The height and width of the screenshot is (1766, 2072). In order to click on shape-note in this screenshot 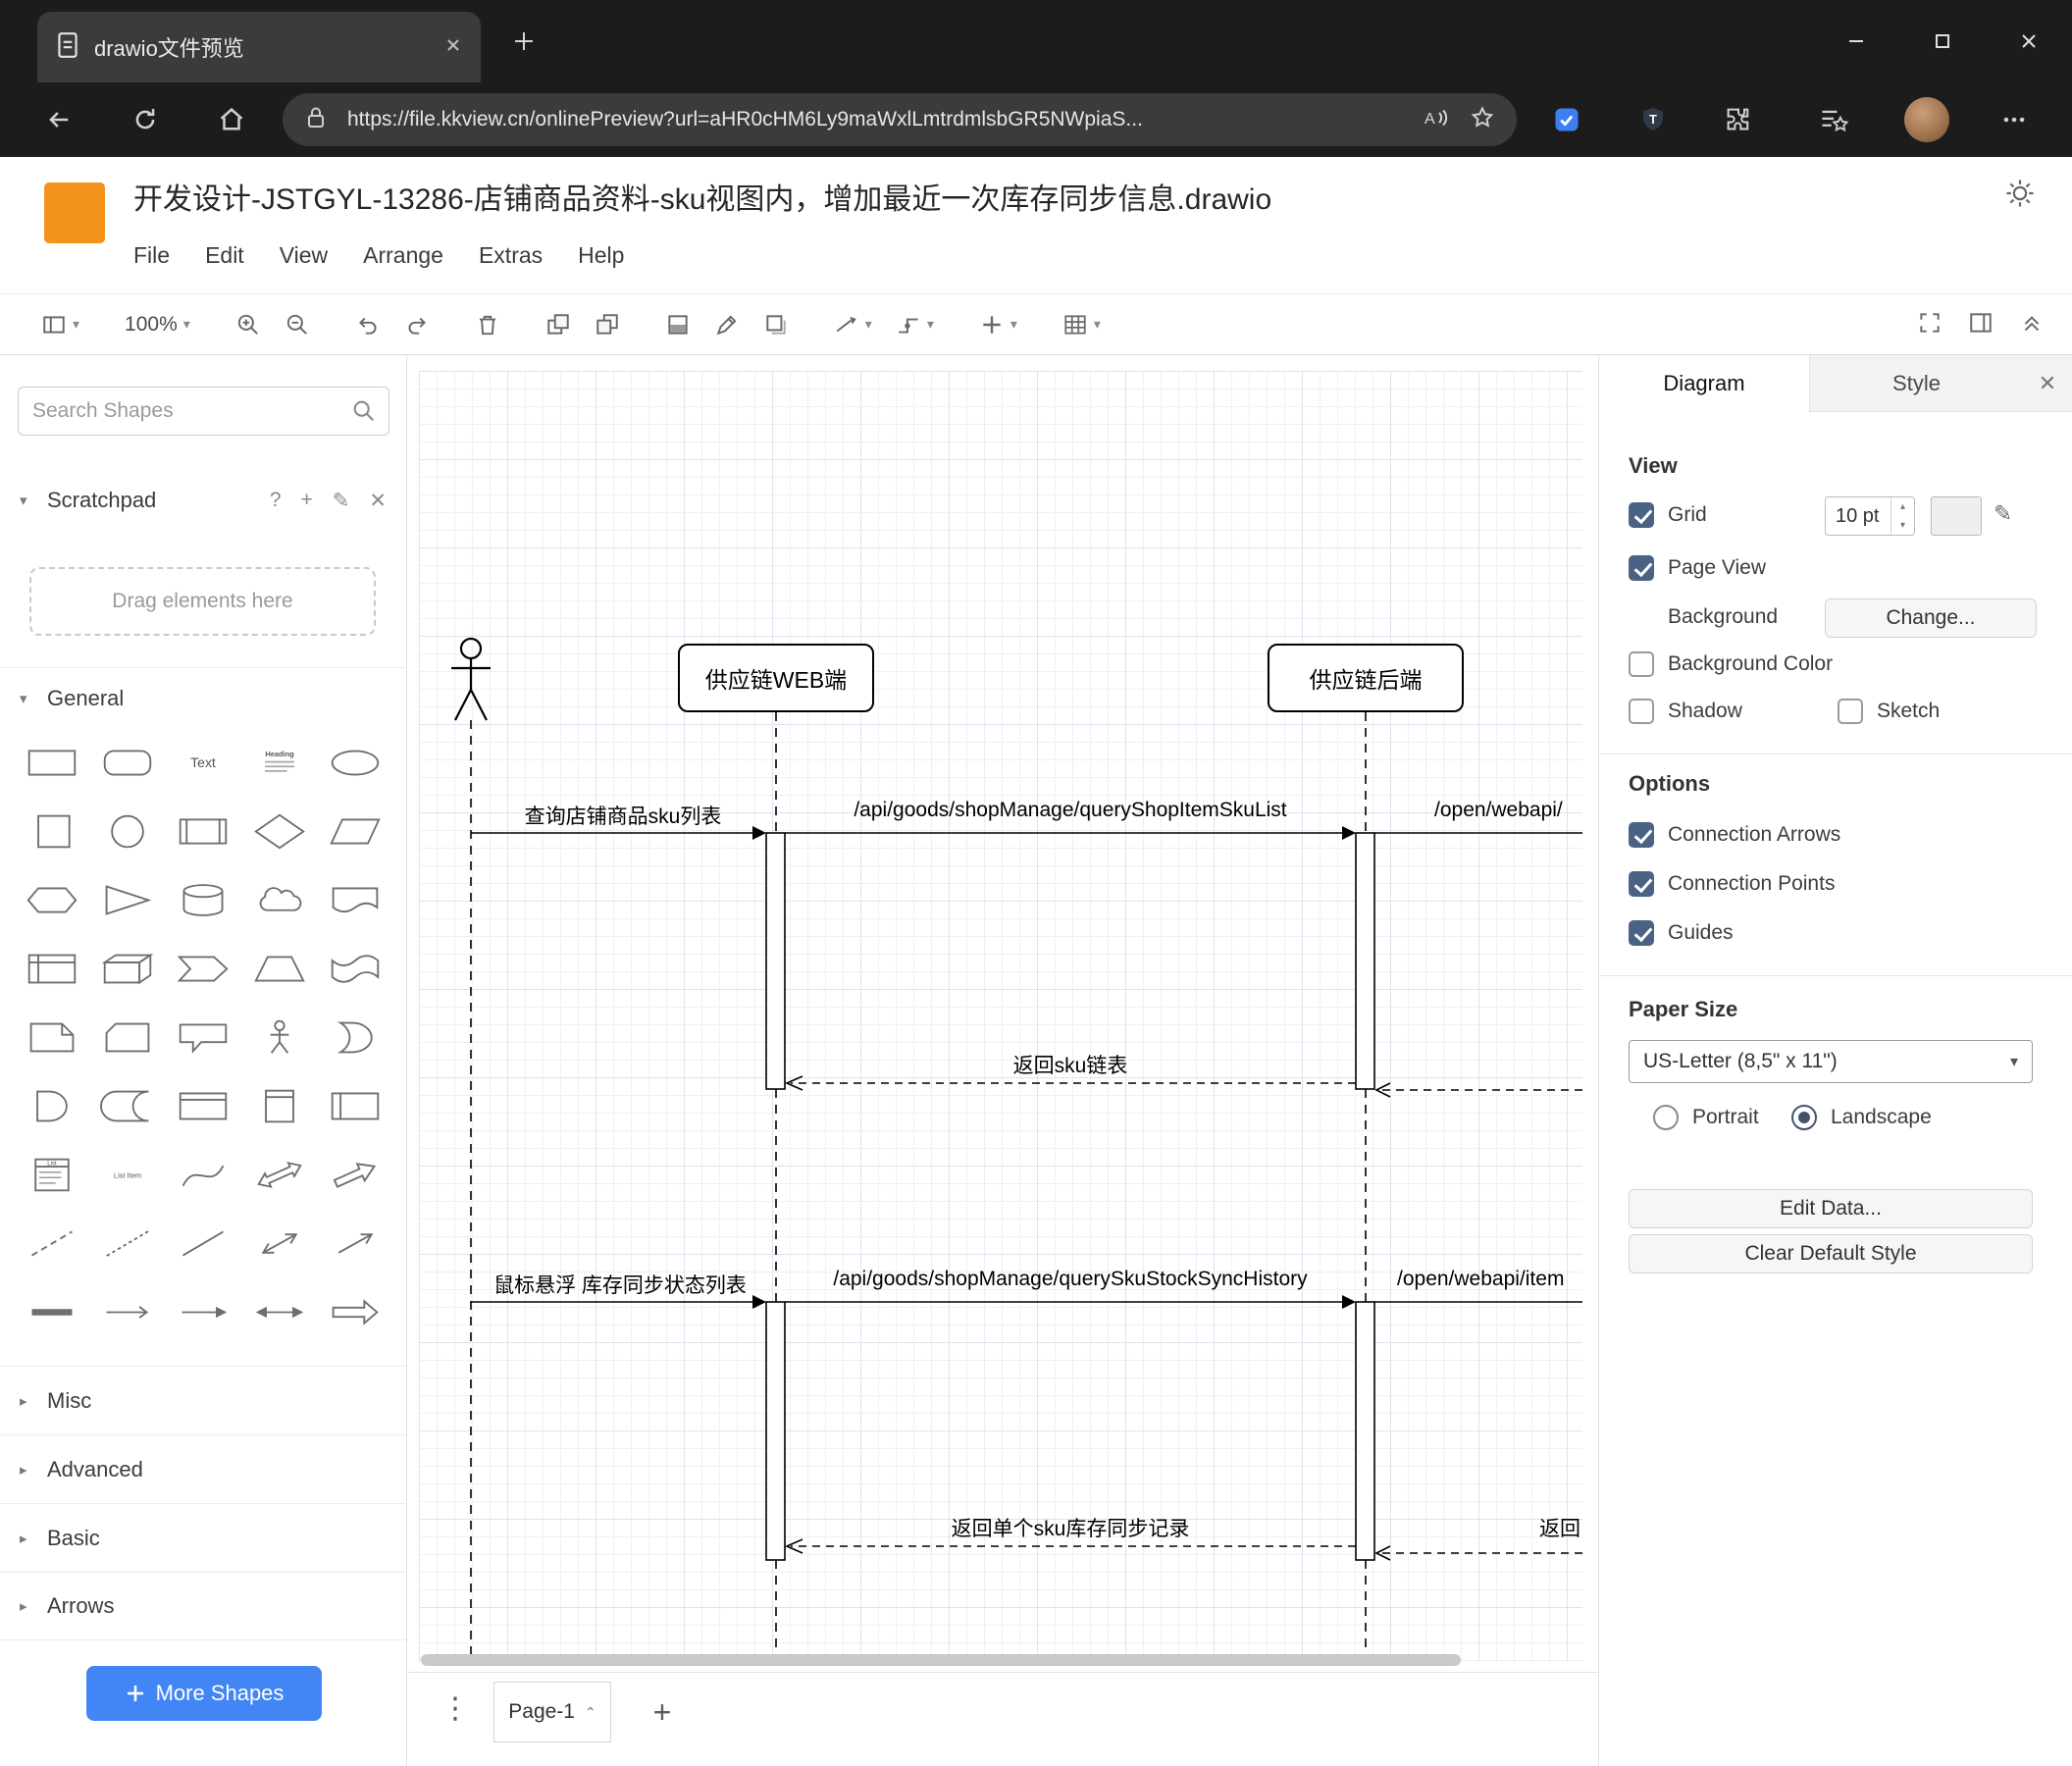, I will do `click(52, 1037)`.